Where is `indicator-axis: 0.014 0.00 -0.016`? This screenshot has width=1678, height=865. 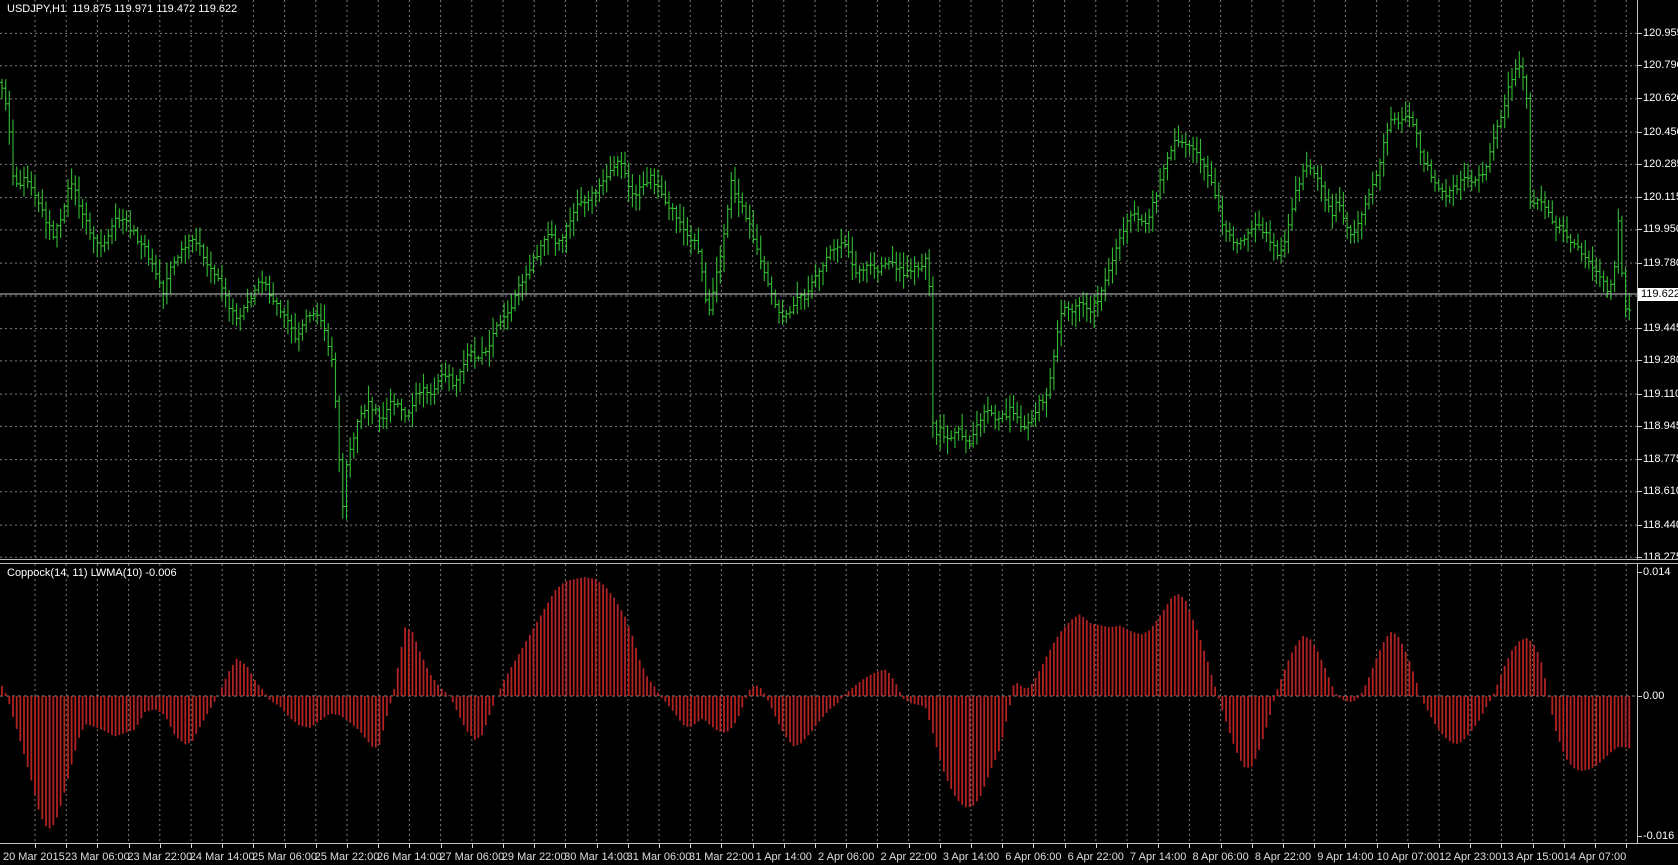
indicator-axis: 0.014 0.00 -0.016 is located at coordinates (1657, 703).